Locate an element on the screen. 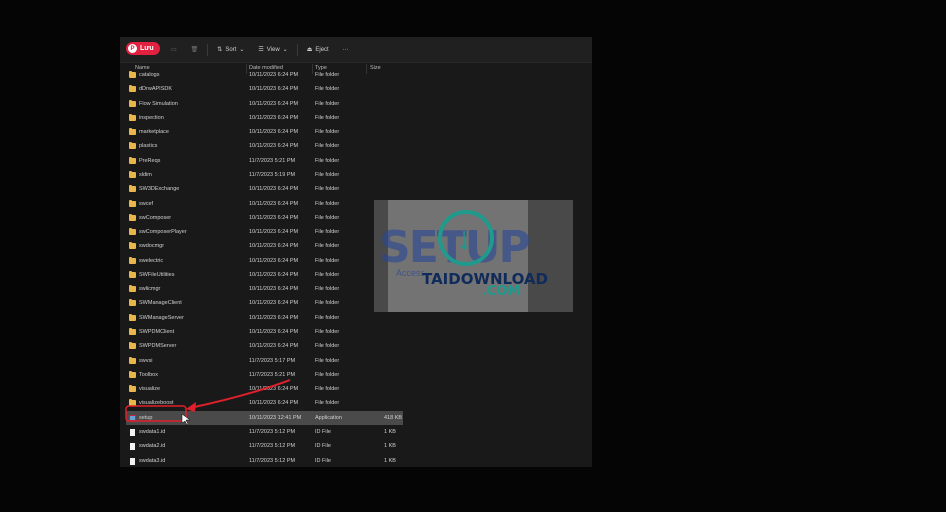  annotation-arrow is located at coordinates (240, 394).